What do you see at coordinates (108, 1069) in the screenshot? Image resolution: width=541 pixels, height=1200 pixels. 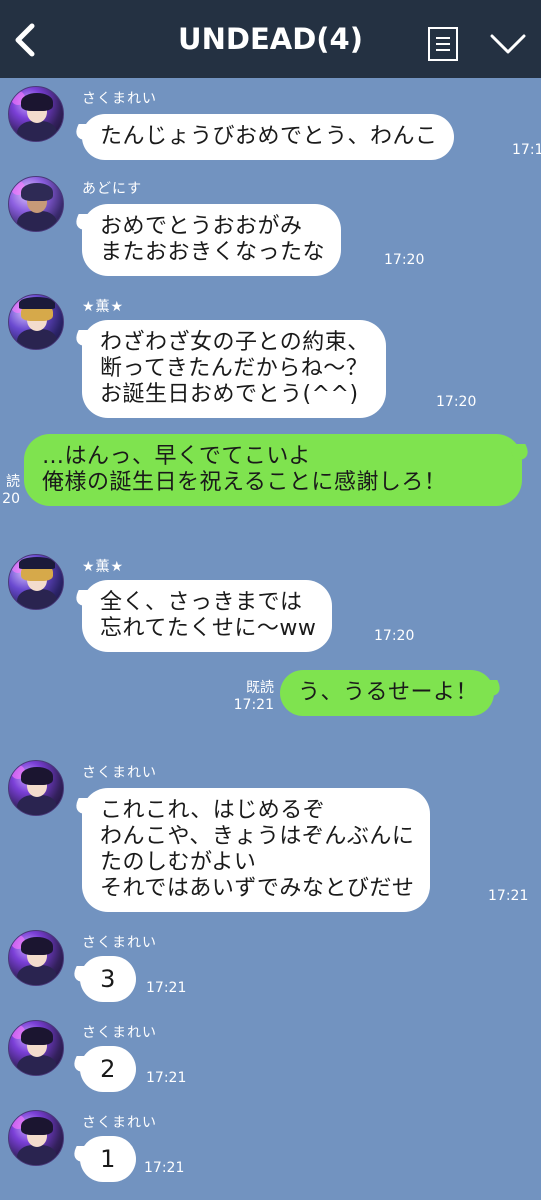 I see `message-bubble: 2` at bounding box center [108, 1069].